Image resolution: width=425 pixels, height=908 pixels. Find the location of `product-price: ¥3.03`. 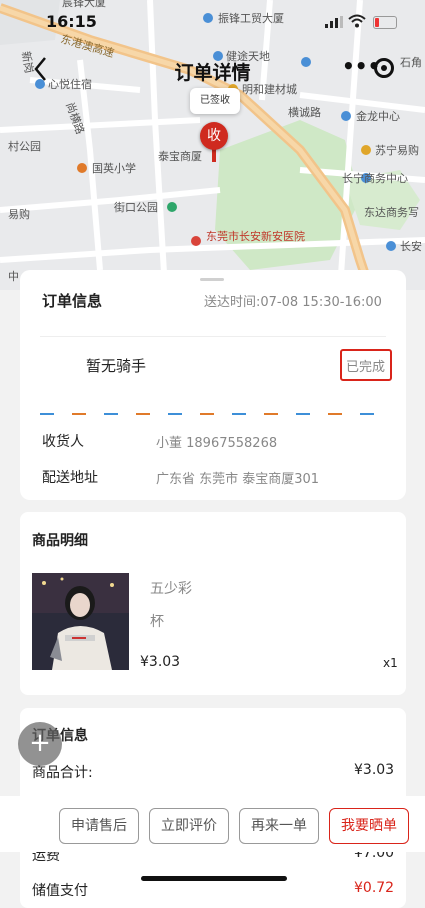

product-price: ¥3.03 is located at coordinates (160, 662).